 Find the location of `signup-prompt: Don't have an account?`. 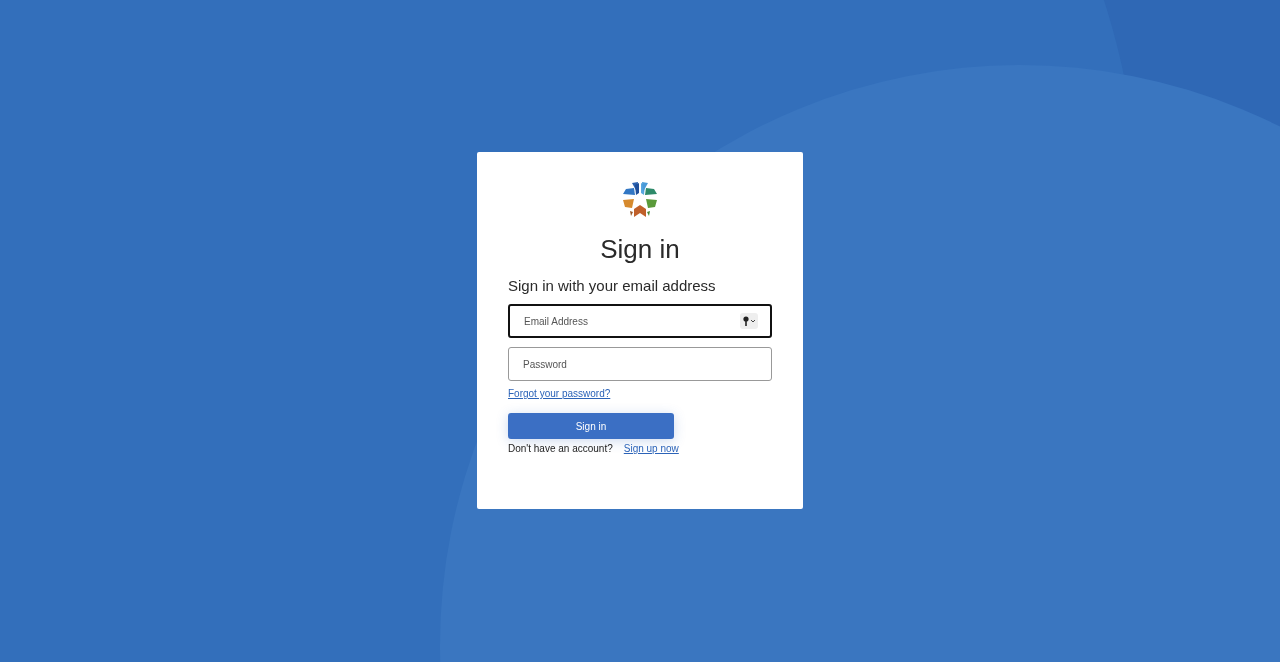

signup-prompt: Don't have an account? is located at coordinates (560, 448).